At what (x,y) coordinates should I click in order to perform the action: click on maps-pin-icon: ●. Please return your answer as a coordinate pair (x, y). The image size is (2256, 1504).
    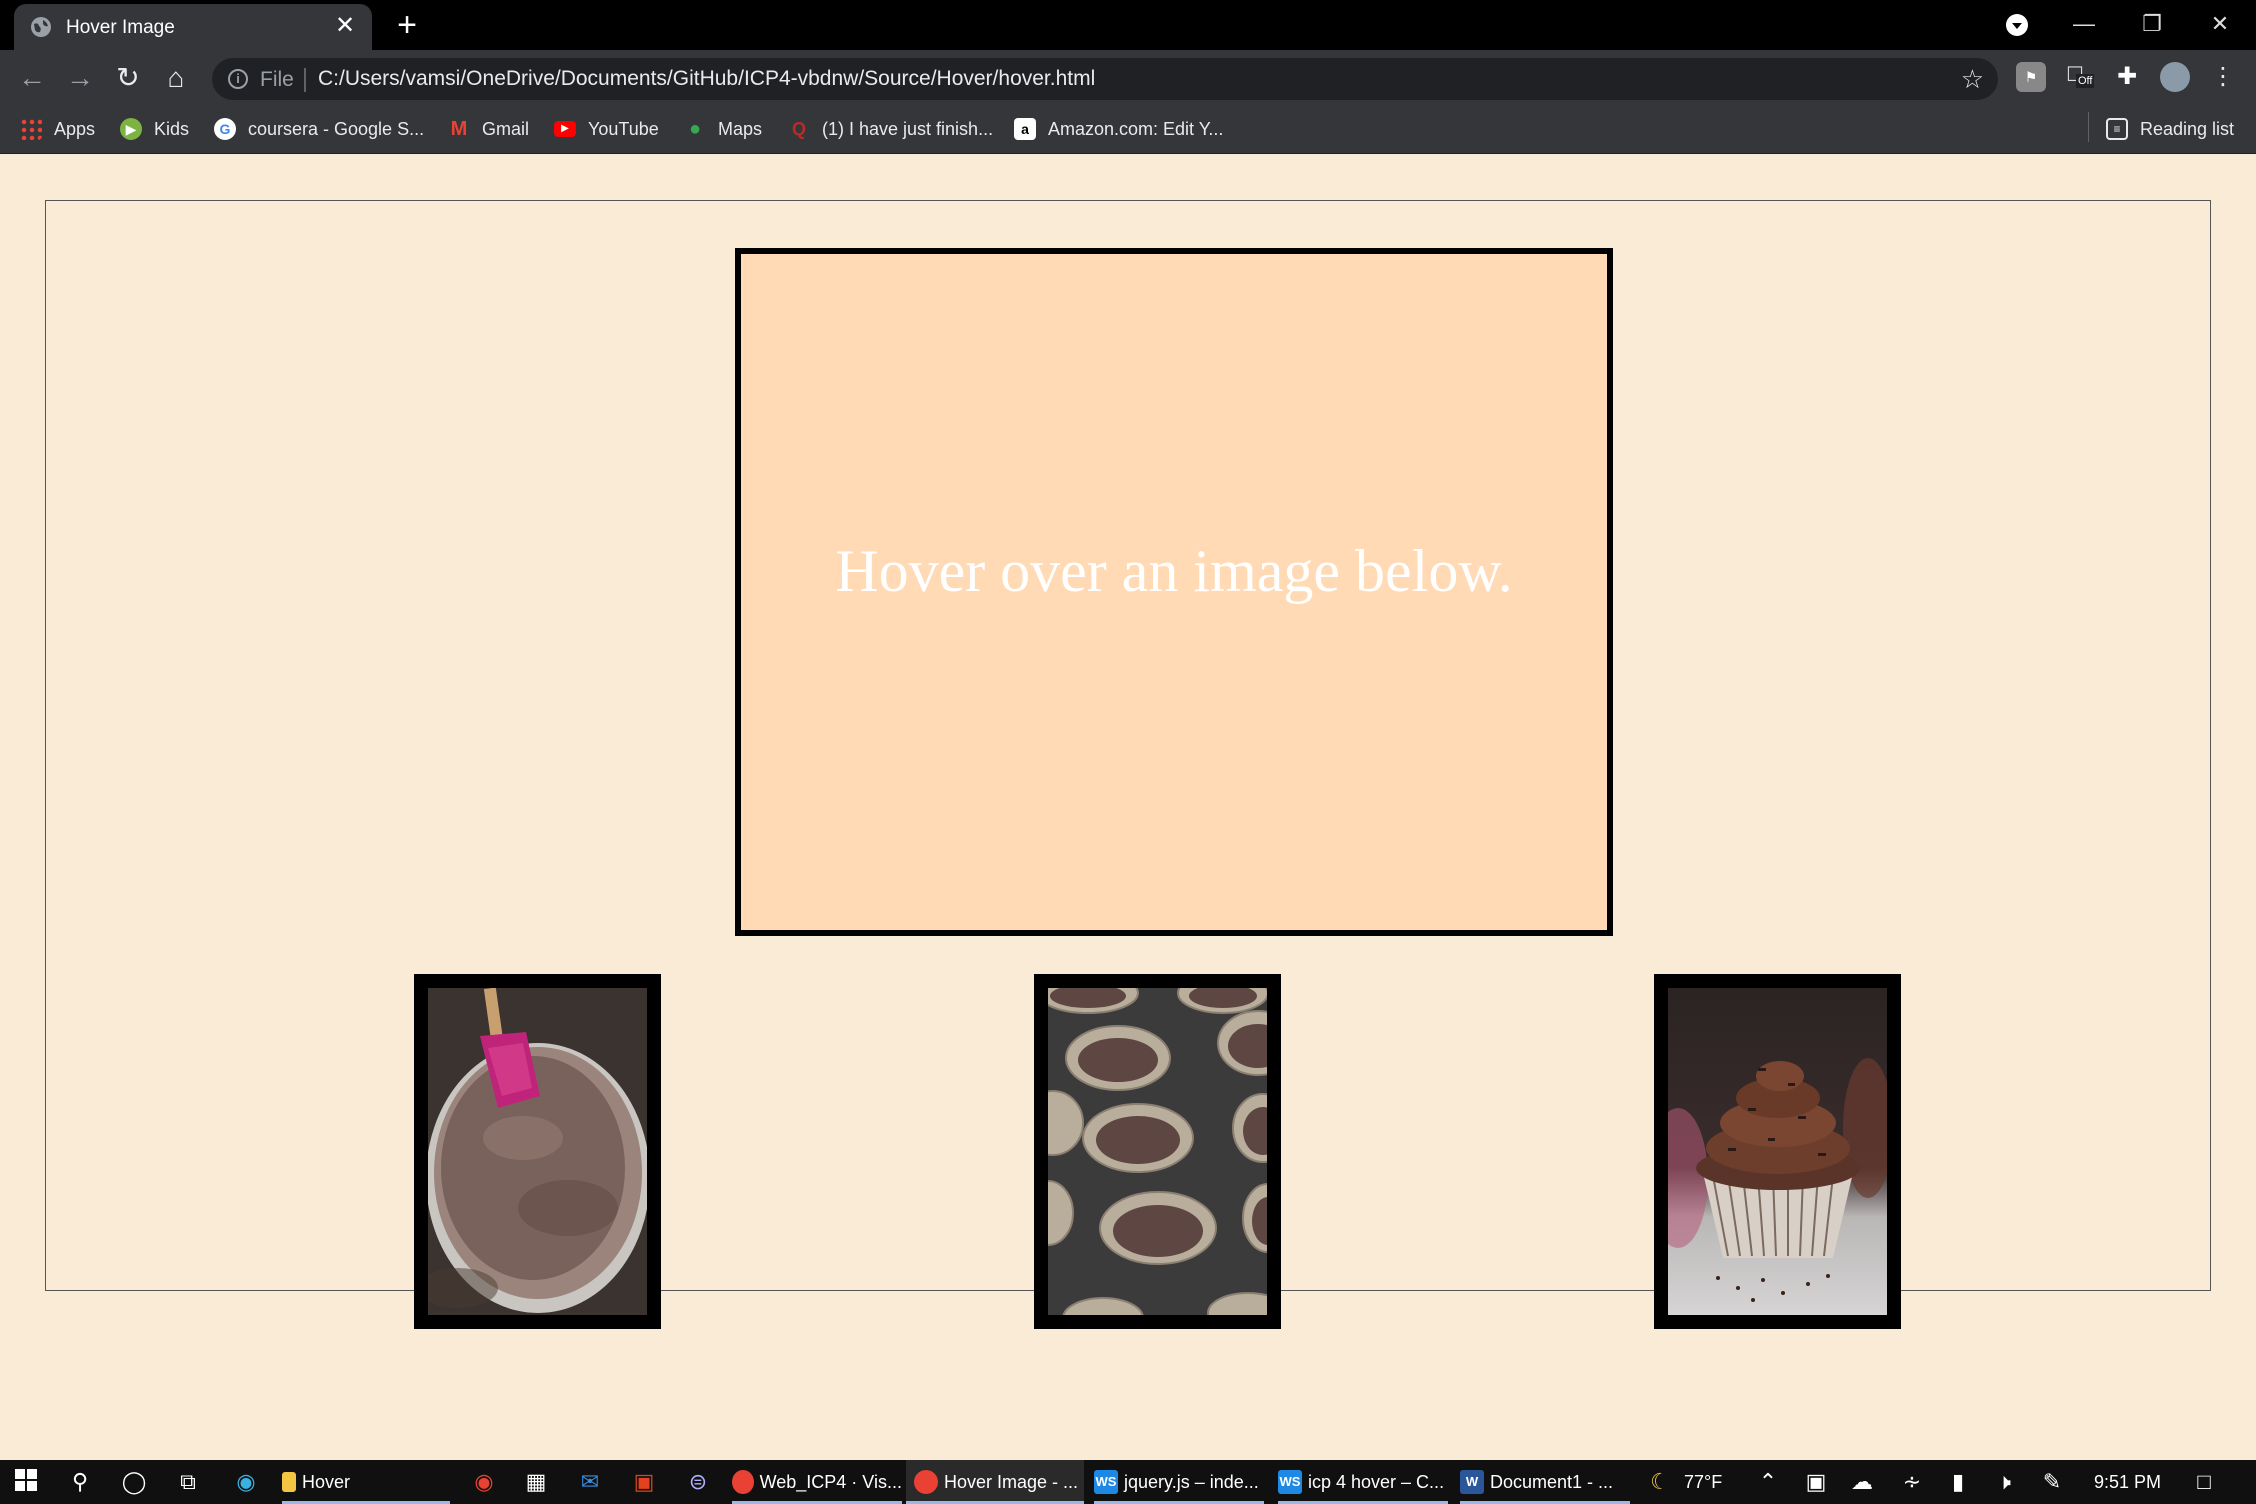
    Looking at the image, I should click on (695, 129).